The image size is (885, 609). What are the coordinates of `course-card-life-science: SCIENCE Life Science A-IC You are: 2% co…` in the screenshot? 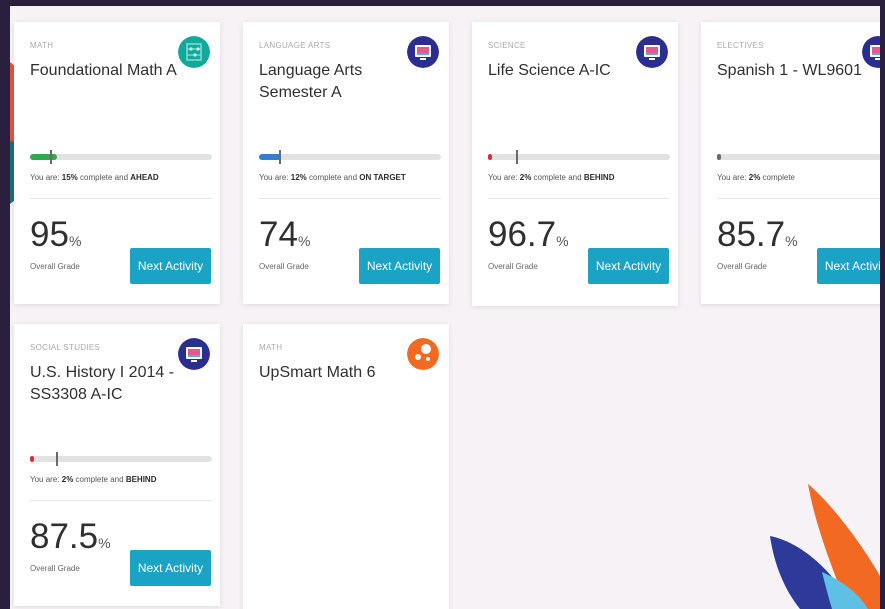 It's located at (575, 164).